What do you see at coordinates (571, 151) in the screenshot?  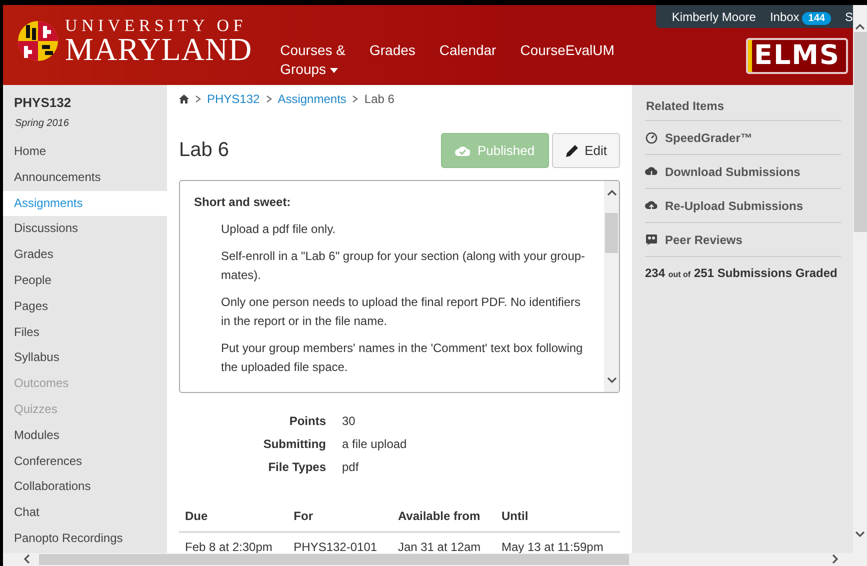 I see `pencil-icon` at bounding box center [571, 151].